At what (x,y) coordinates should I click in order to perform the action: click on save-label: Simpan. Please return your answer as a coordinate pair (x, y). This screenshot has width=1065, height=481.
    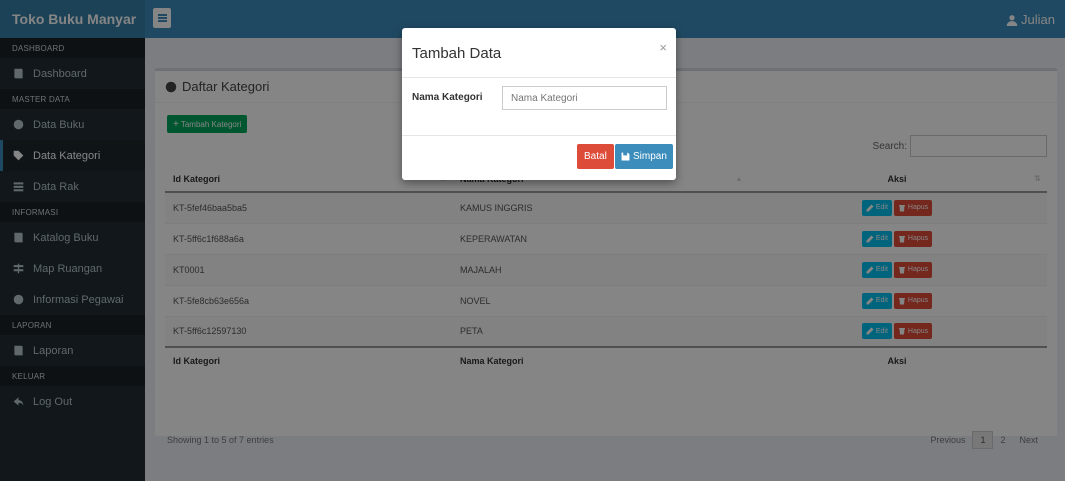
    Looking at the image, I should click on (650, 156).